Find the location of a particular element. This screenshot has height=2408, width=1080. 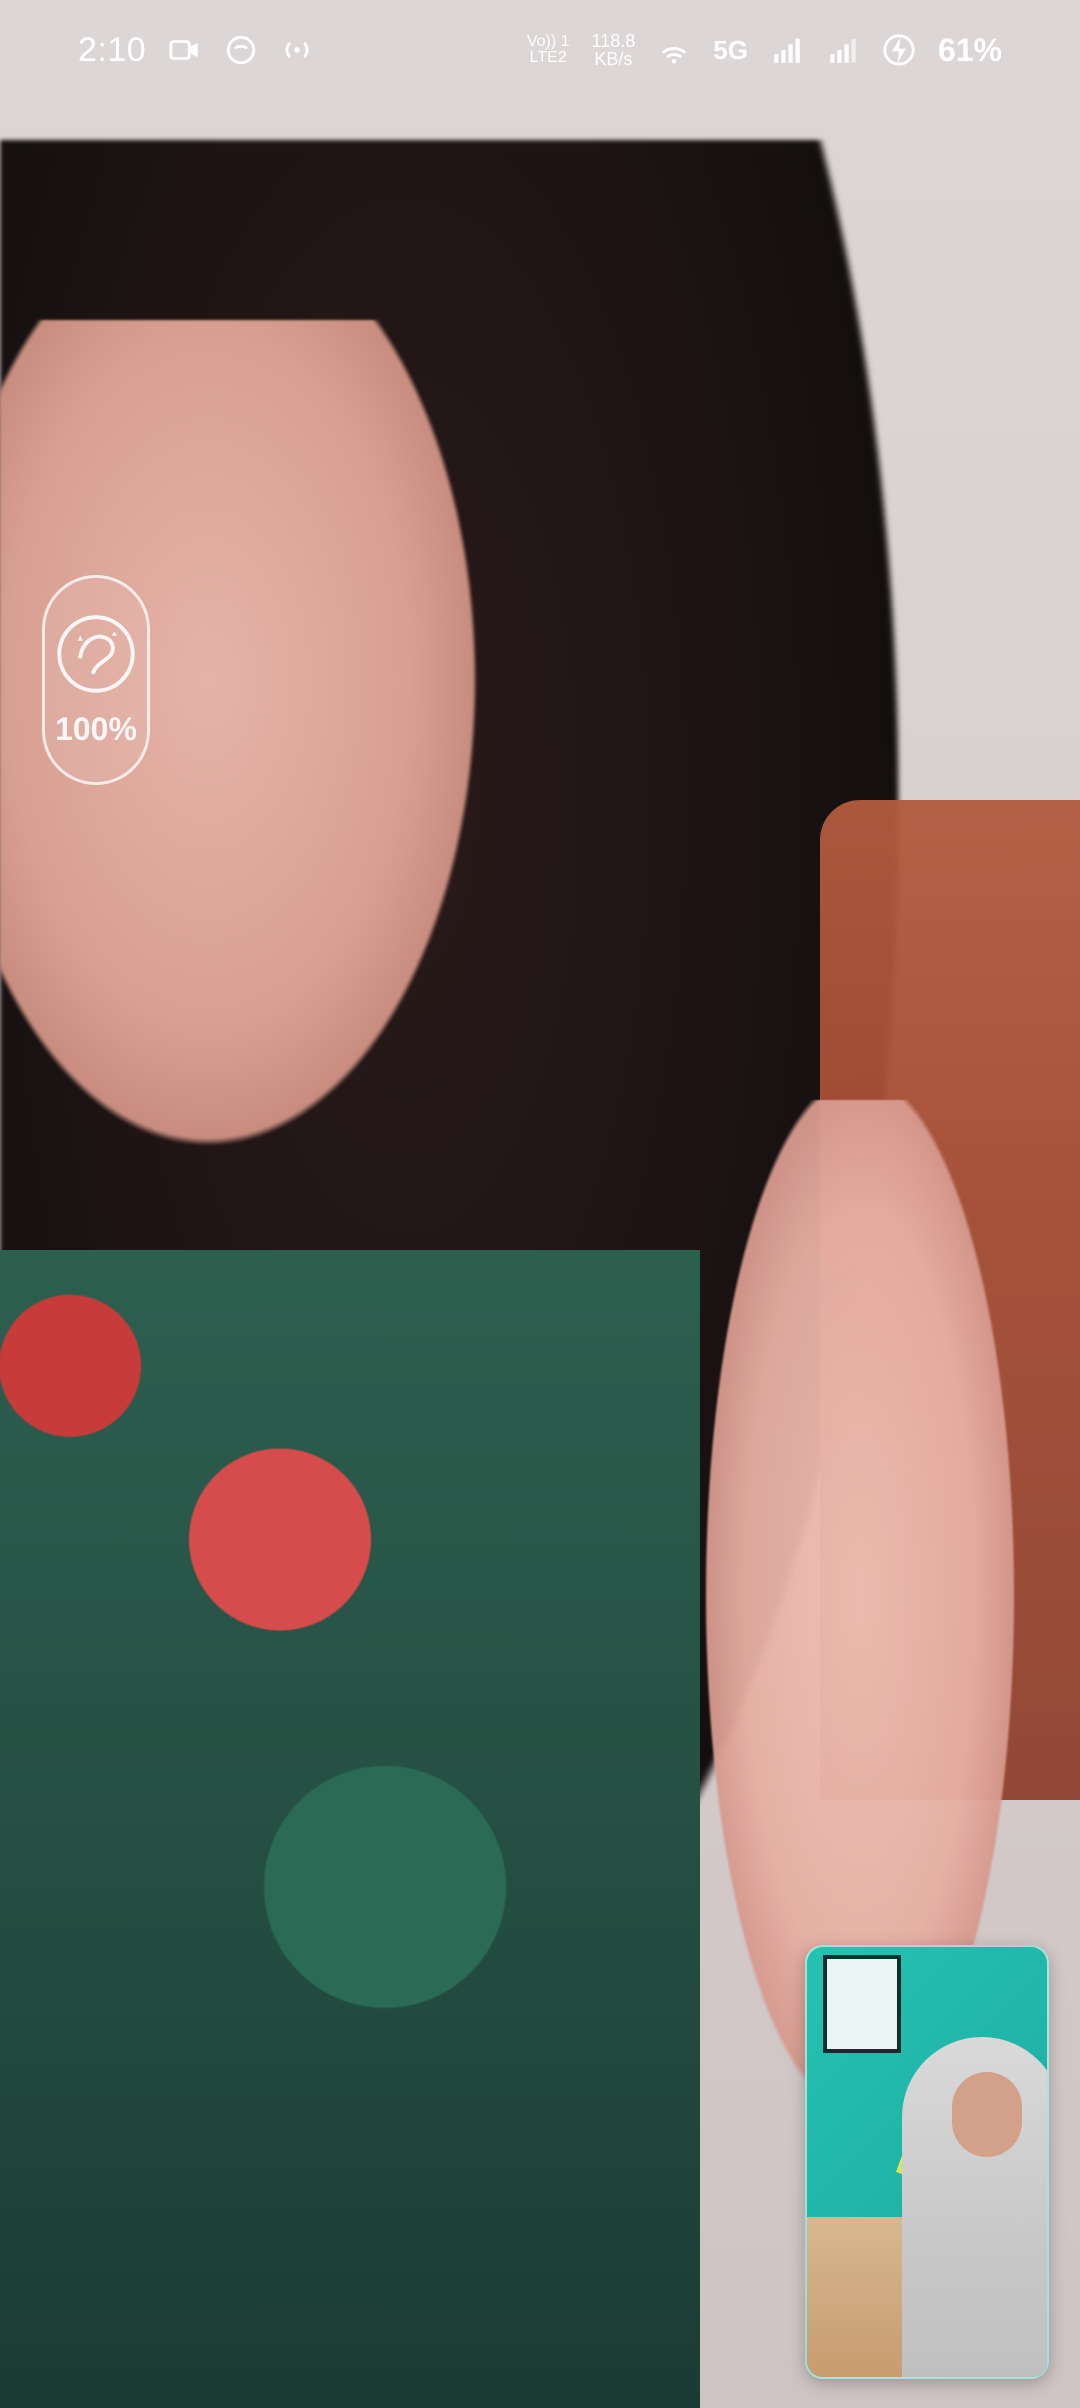

self-preview-face is located at coordinates (987, 2114).